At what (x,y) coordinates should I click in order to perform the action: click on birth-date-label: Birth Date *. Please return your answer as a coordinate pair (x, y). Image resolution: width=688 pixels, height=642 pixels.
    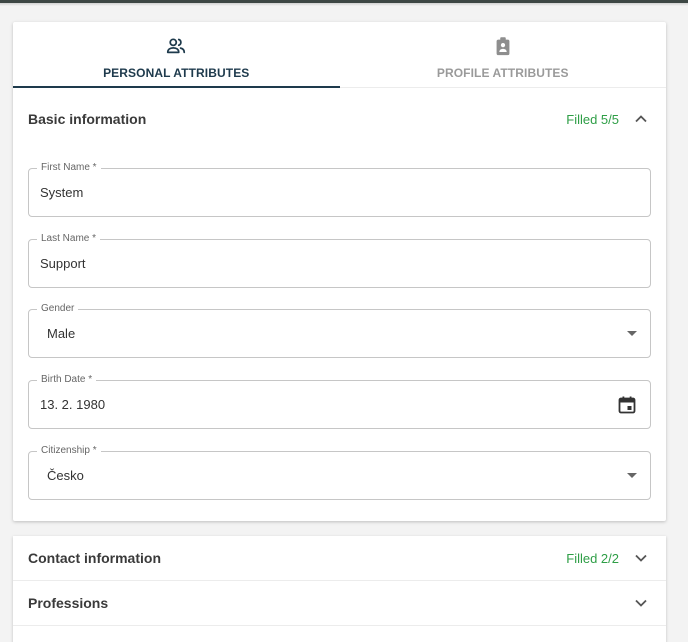
    Looking at the image, I should click on (67, 380).